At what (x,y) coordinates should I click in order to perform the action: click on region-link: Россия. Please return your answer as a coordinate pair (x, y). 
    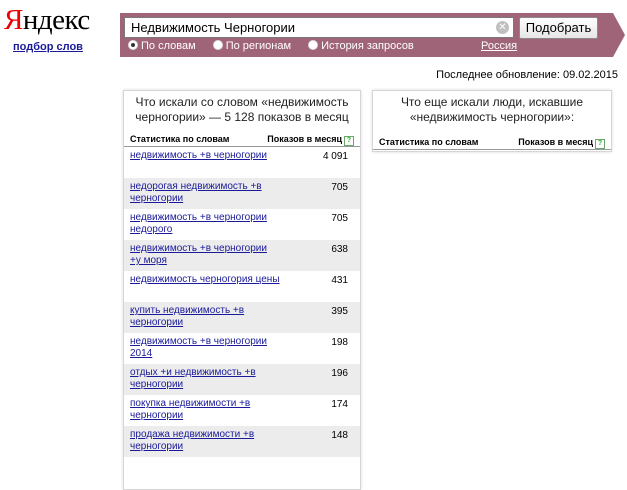
    Looking at the image, I should click on (499, 46).